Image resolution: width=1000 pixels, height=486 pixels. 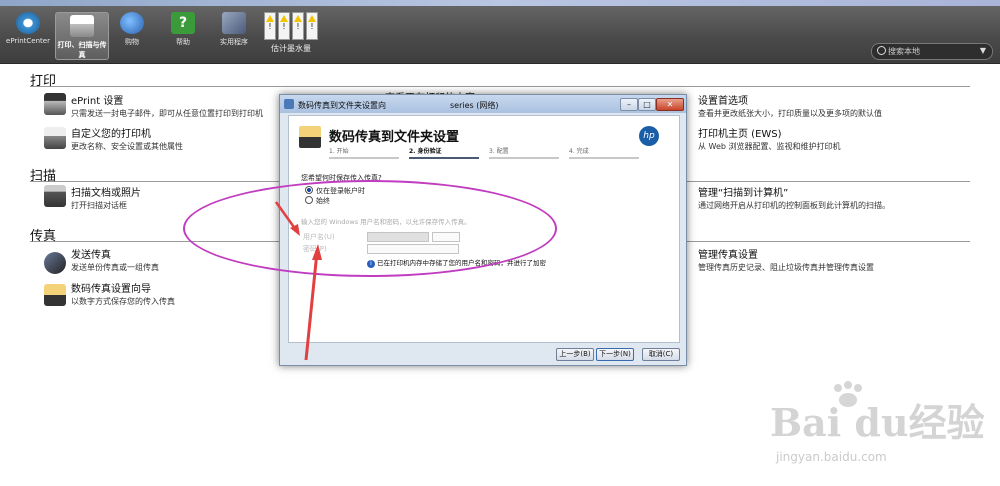 I want to click on step-label: 2. 身份验证, so click(x=425, y=151).